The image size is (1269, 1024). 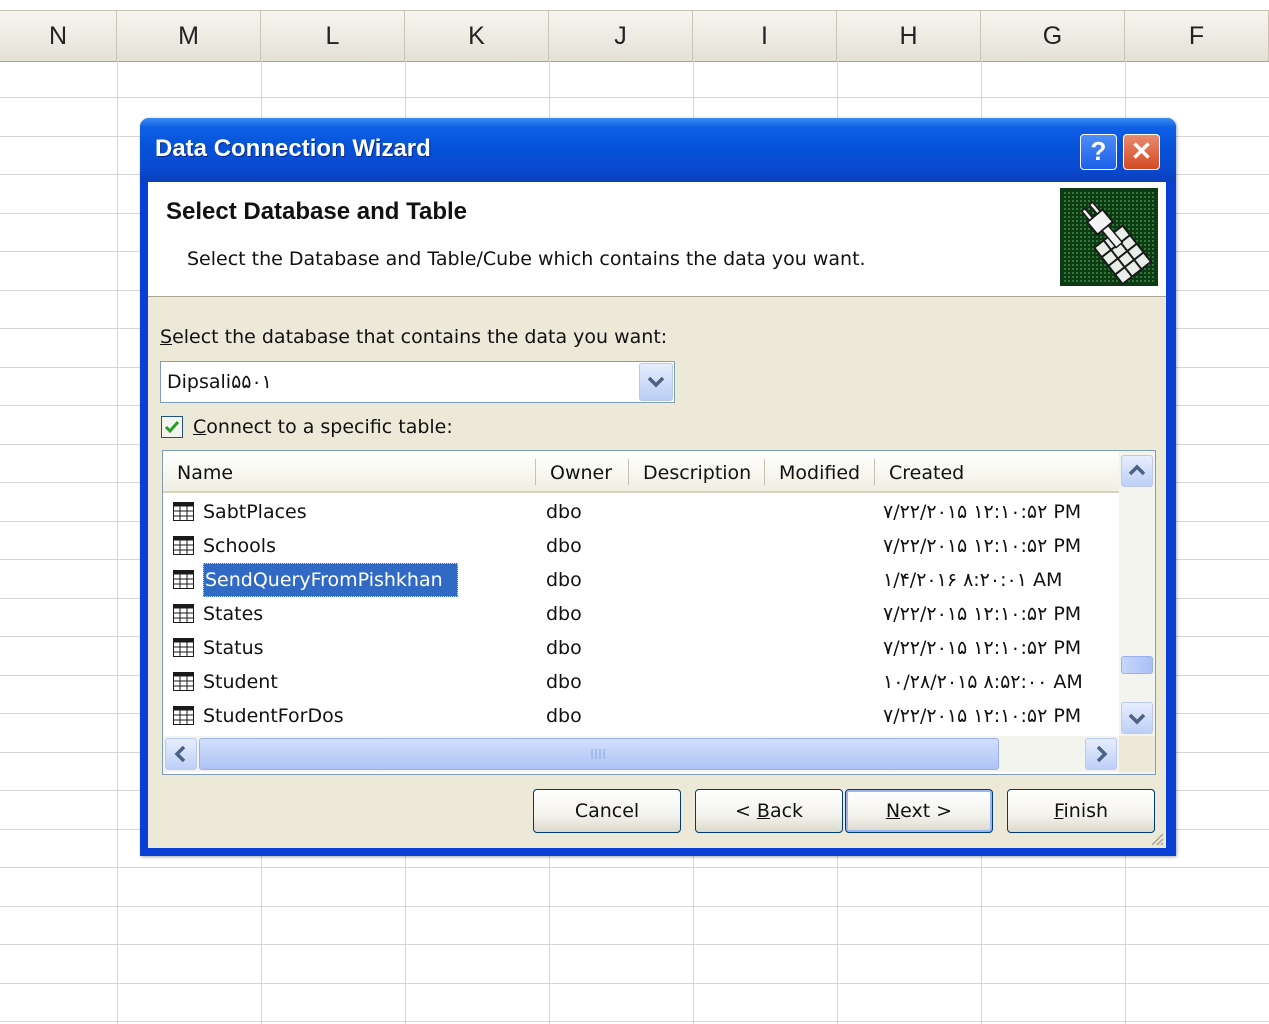 I want to click on help-button: ?, so click(x=1098, y=152).